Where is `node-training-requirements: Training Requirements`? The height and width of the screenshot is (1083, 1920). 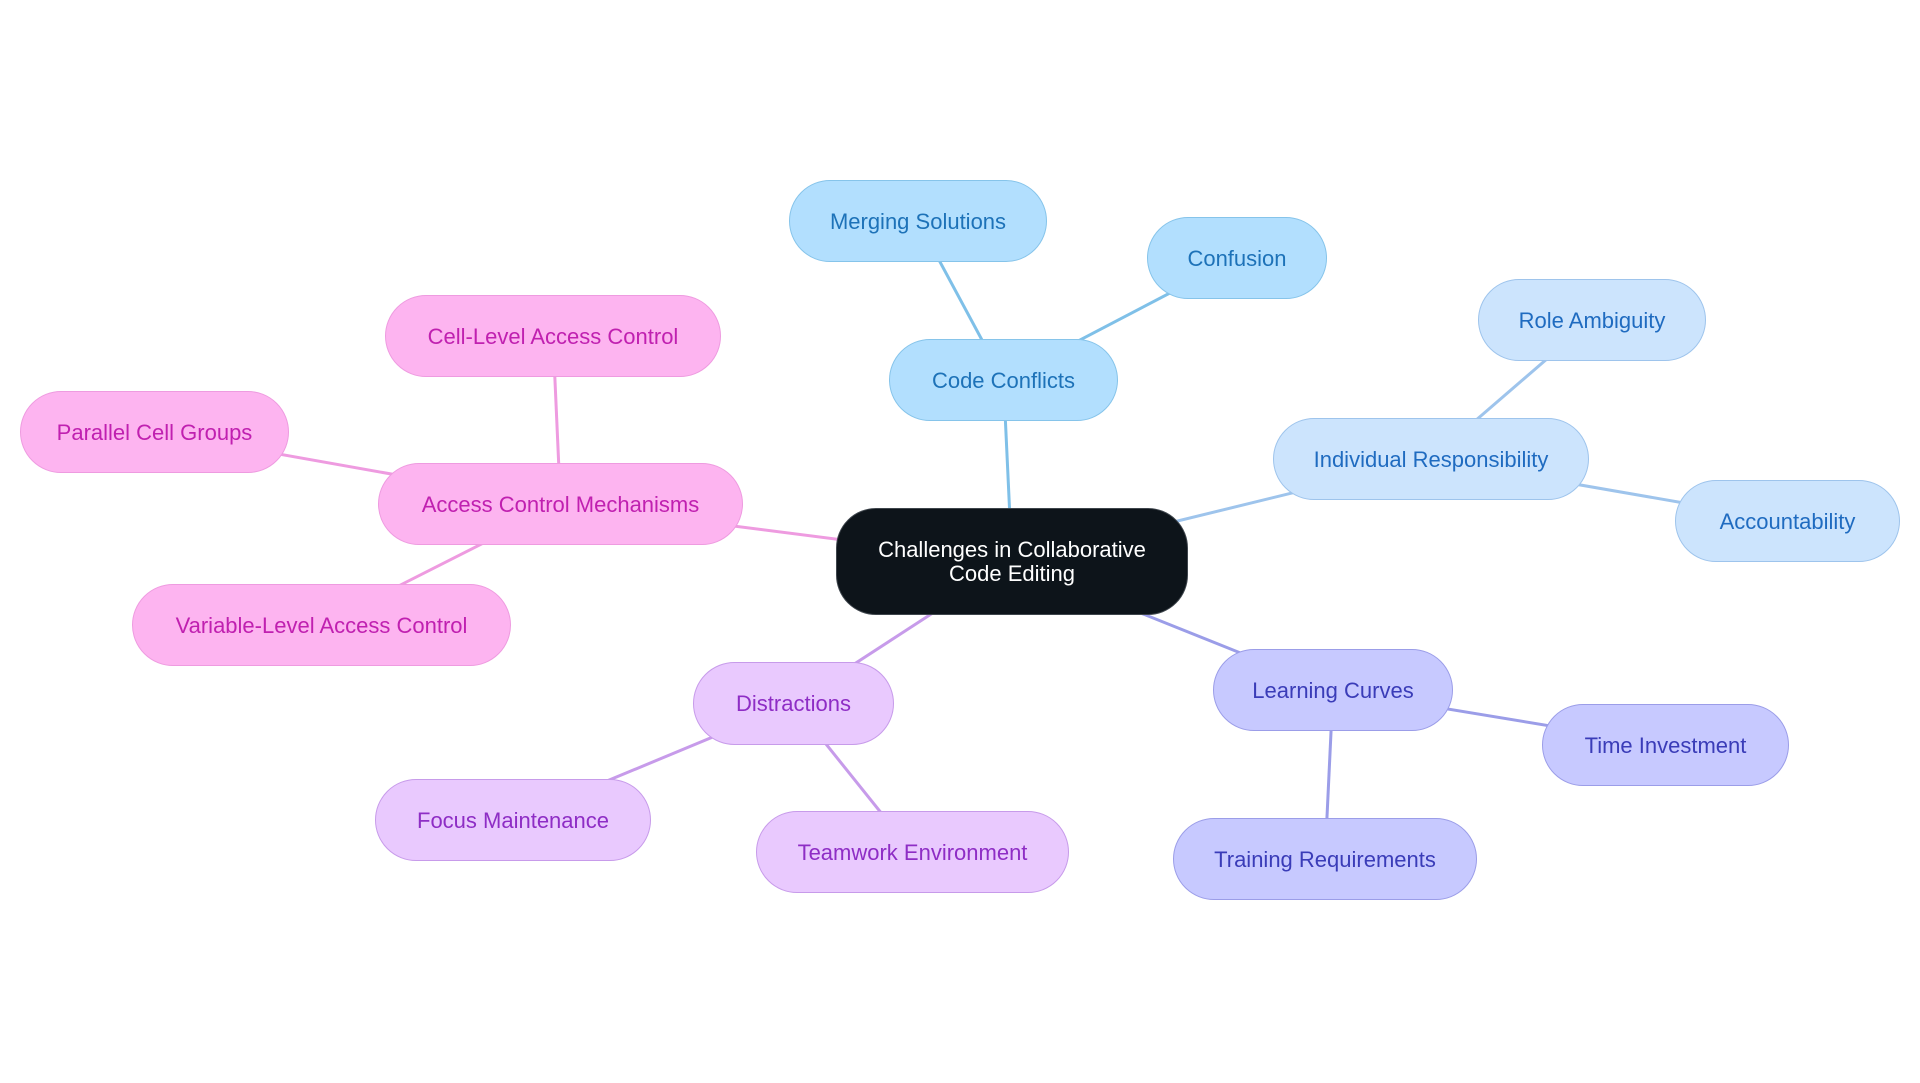 node-training-requirements: Training Requirements is located at coordinates (1325, 859).